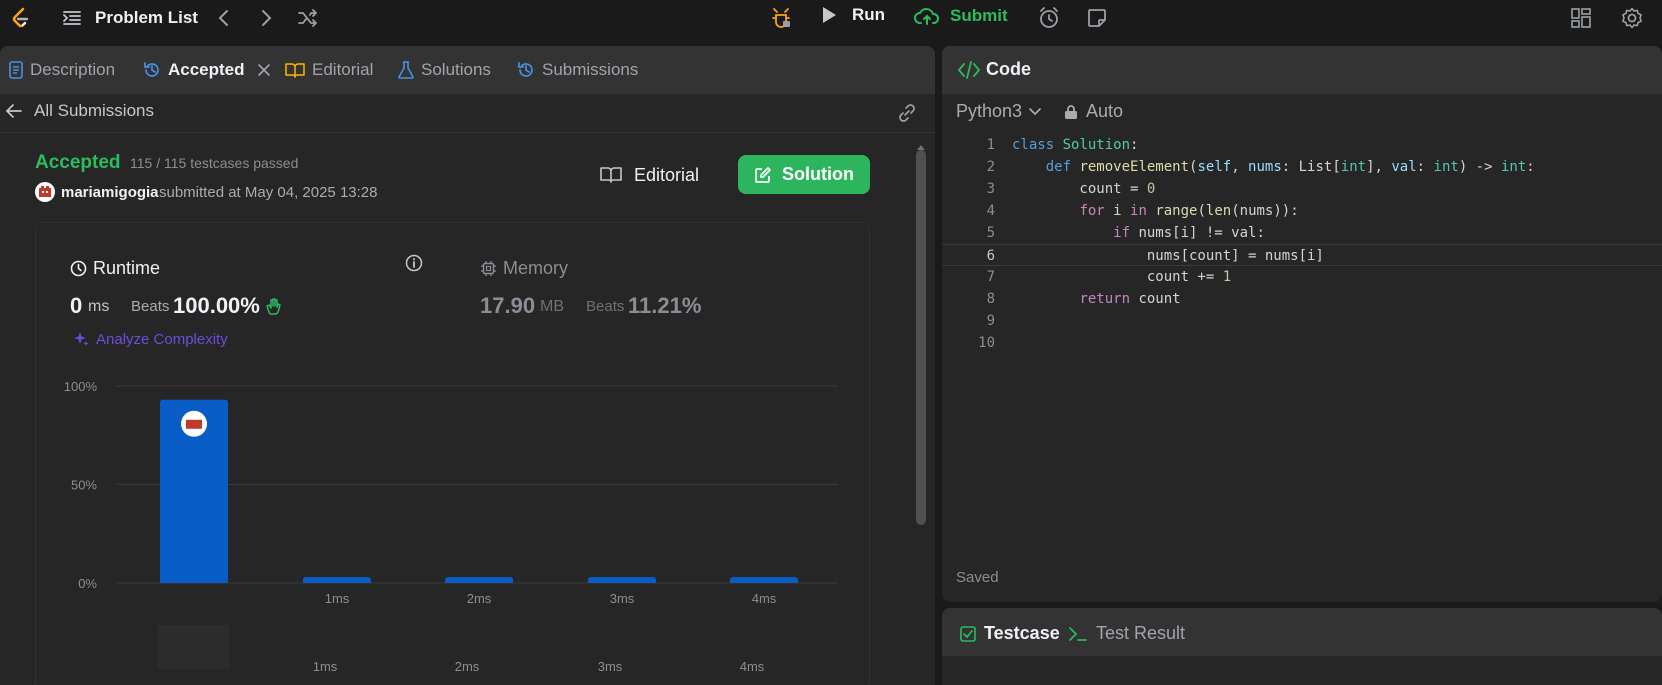 This screenshot has width=1662, height=685. What do you see at coordinates (146, 18) in the screenshot?
I see `problem-list-link: Problem List` at bounding box center [146, 18].